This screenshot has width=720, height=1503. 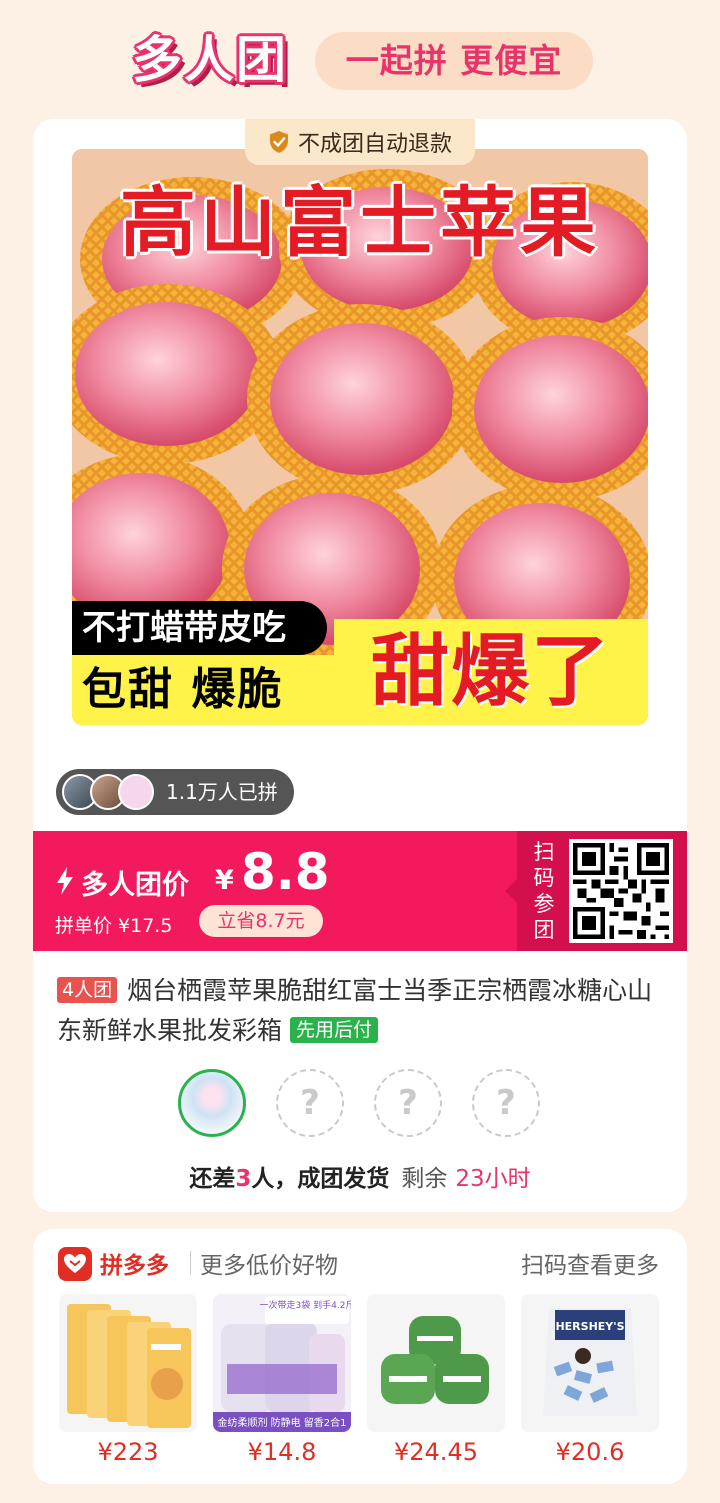 What do you see at coordinates (285, 872) in the screenshot?
I see `group-price: 8.8` at bounding box center [285, 872].